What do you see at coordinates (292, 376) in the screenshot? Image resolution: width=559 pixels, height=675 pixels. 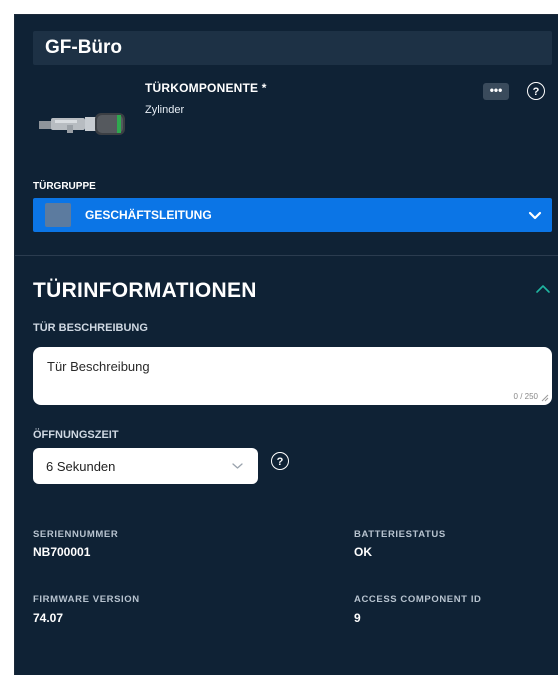 I see `description-textarea: Tür Beschreibung 0 / 250` at bounding box center [292, 376].